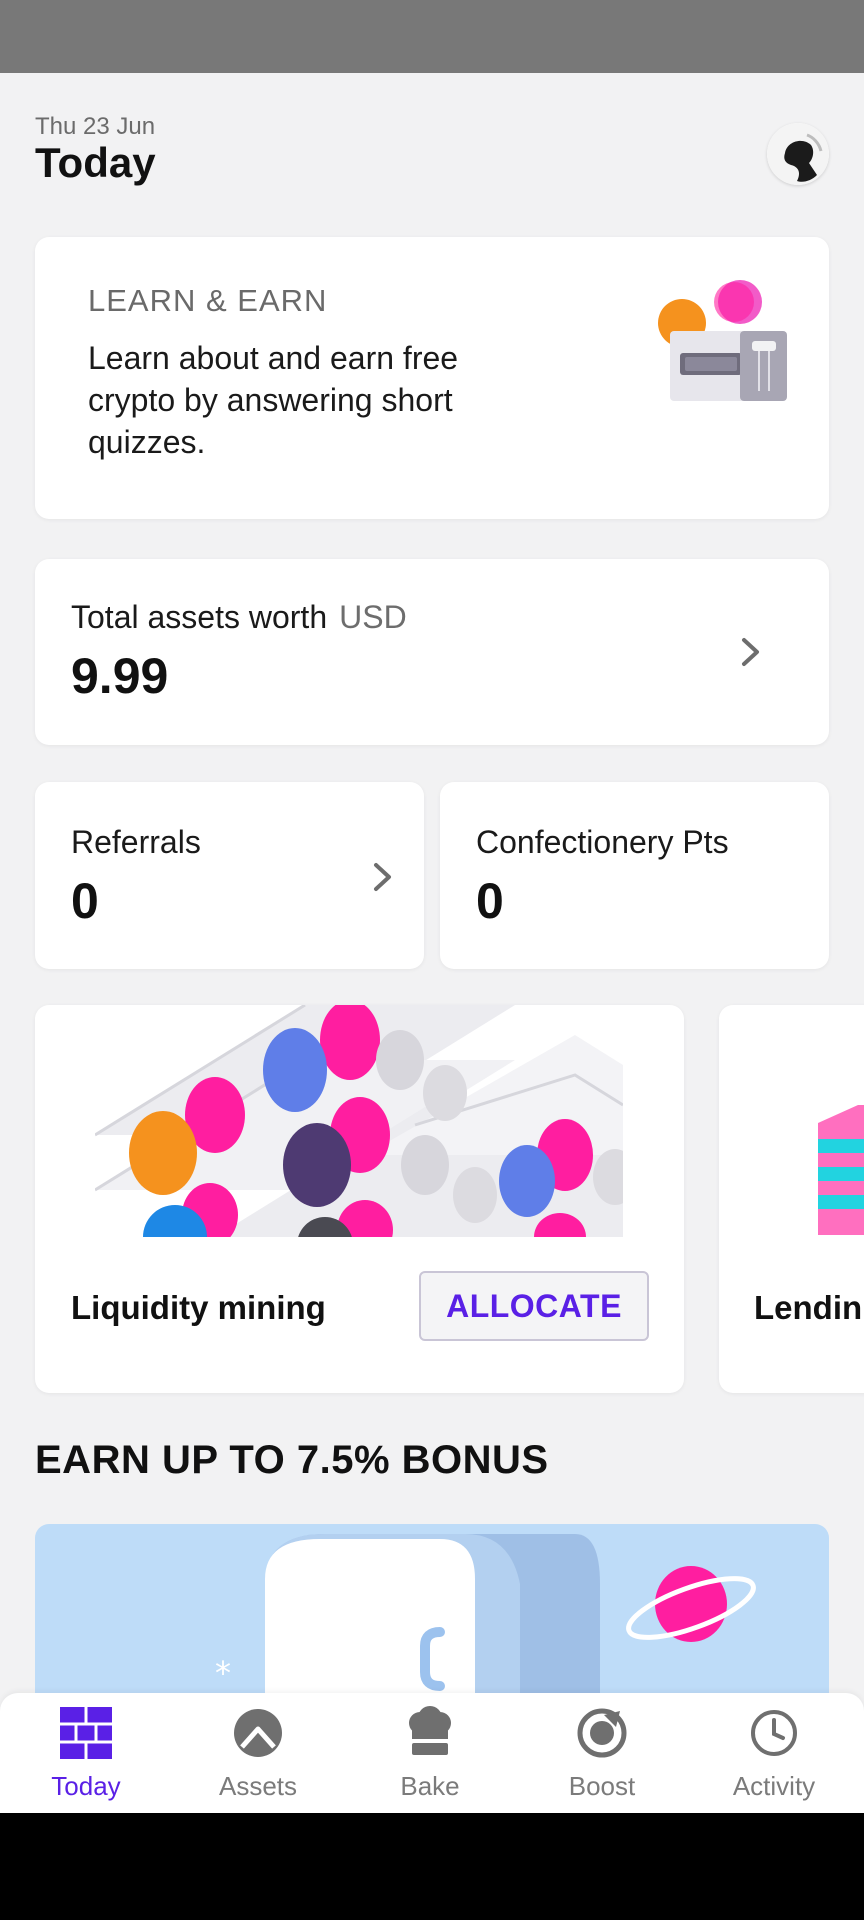 This screenshot has width=864, height=1920. Describe the element at coordinates (95, 162) in the screenshot. I see `page-title: Today` at that location.